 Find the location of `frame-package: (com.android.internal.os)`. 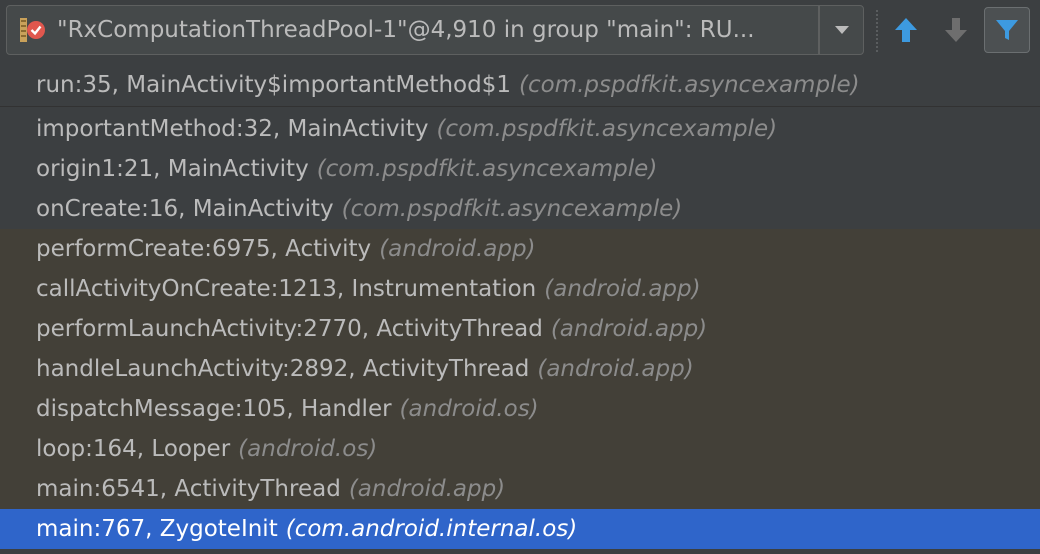

frame-package: (com.android.internal.os) is located at coordinates (431, 529).